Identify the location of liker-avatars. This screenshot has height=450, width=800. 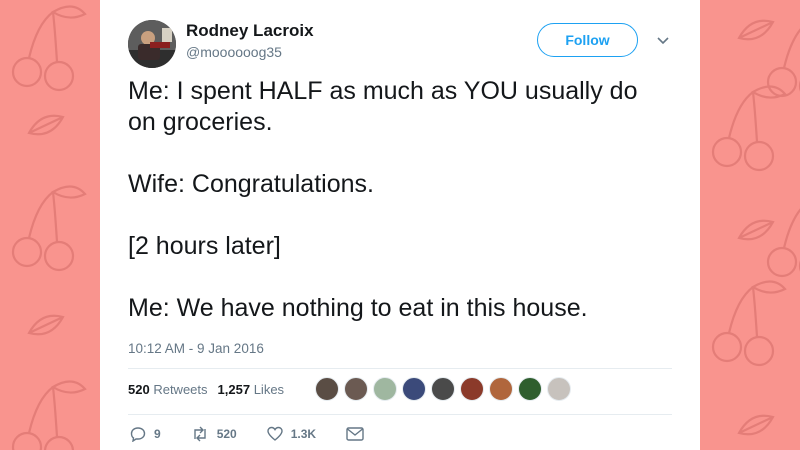
(445, 389).